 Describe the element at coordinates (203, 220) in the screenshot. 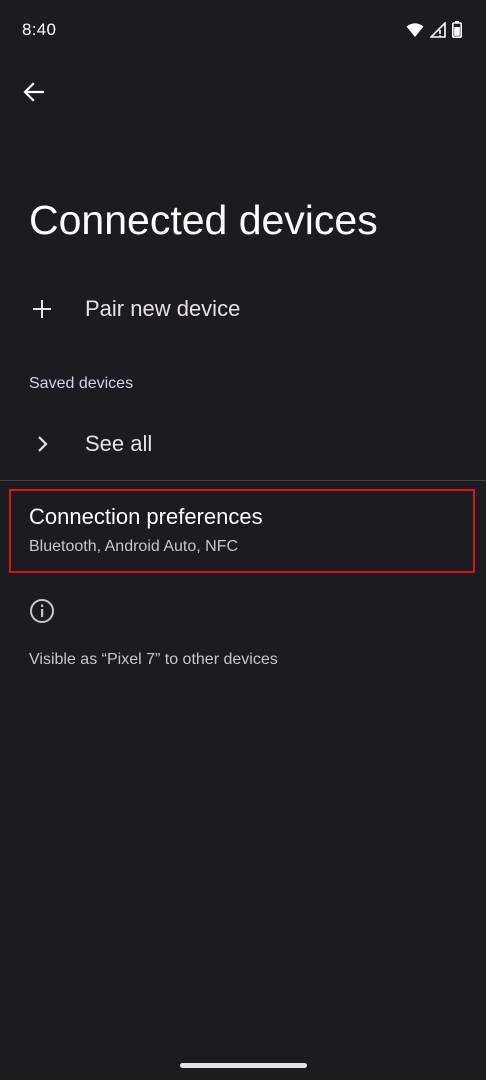

I see `page-title: Connected devices` at that location.